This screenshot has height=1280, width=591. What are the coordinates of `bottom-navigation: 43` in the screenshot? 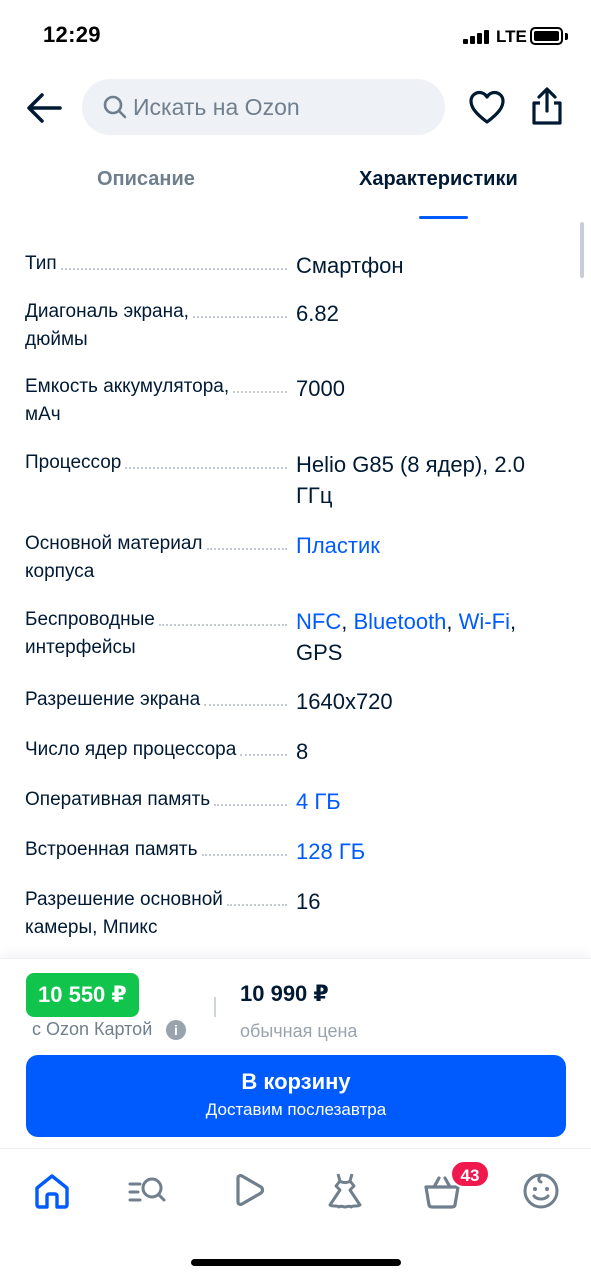 It's located at (295, 1214).